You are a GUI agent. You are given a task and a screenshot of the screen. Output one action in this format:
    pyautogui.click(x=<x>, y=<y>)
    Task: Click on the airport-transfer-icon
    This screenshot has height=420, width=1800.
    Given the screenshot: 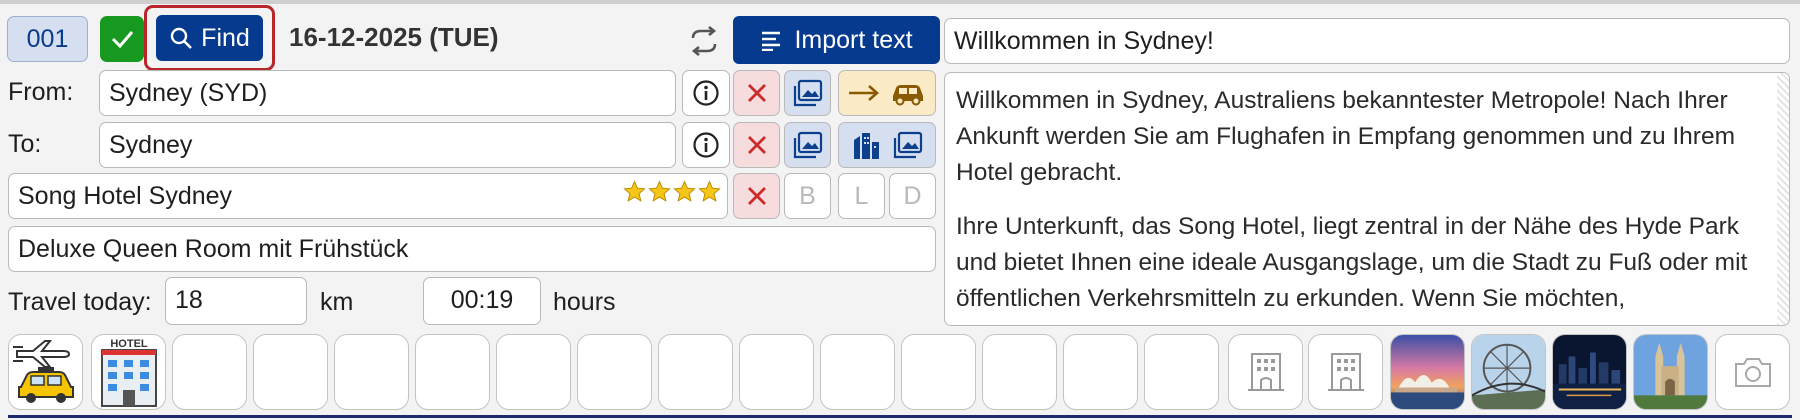 What is the action you would take?
    pyautogui.click(x=43, y=371)
    